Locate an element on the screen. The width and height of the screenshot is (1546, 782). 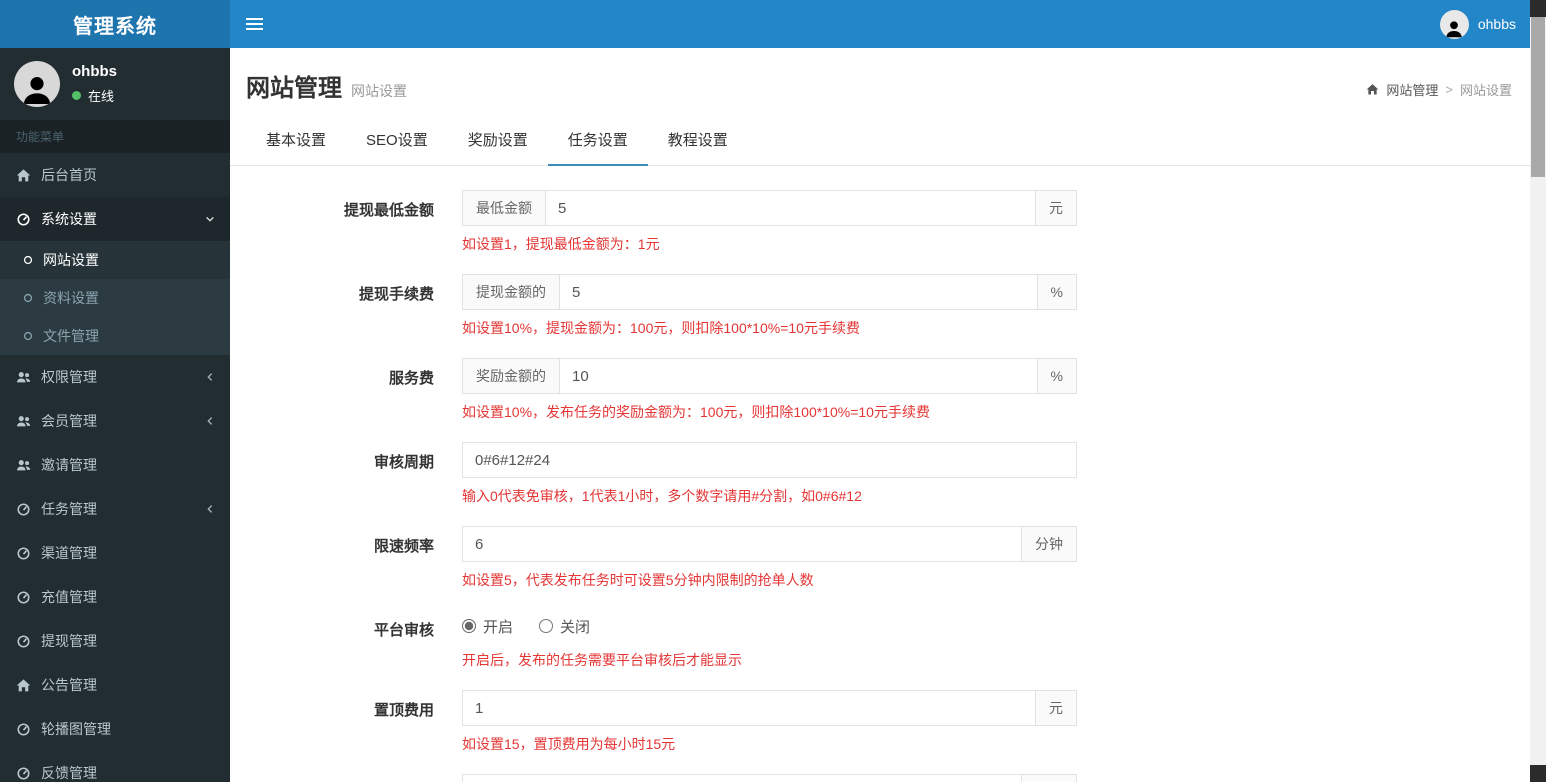
field-hint: 输入0代表免审核，1代表1小时，多个数字请用#分割，如0#6#12 is located at coordinates (662, 496).